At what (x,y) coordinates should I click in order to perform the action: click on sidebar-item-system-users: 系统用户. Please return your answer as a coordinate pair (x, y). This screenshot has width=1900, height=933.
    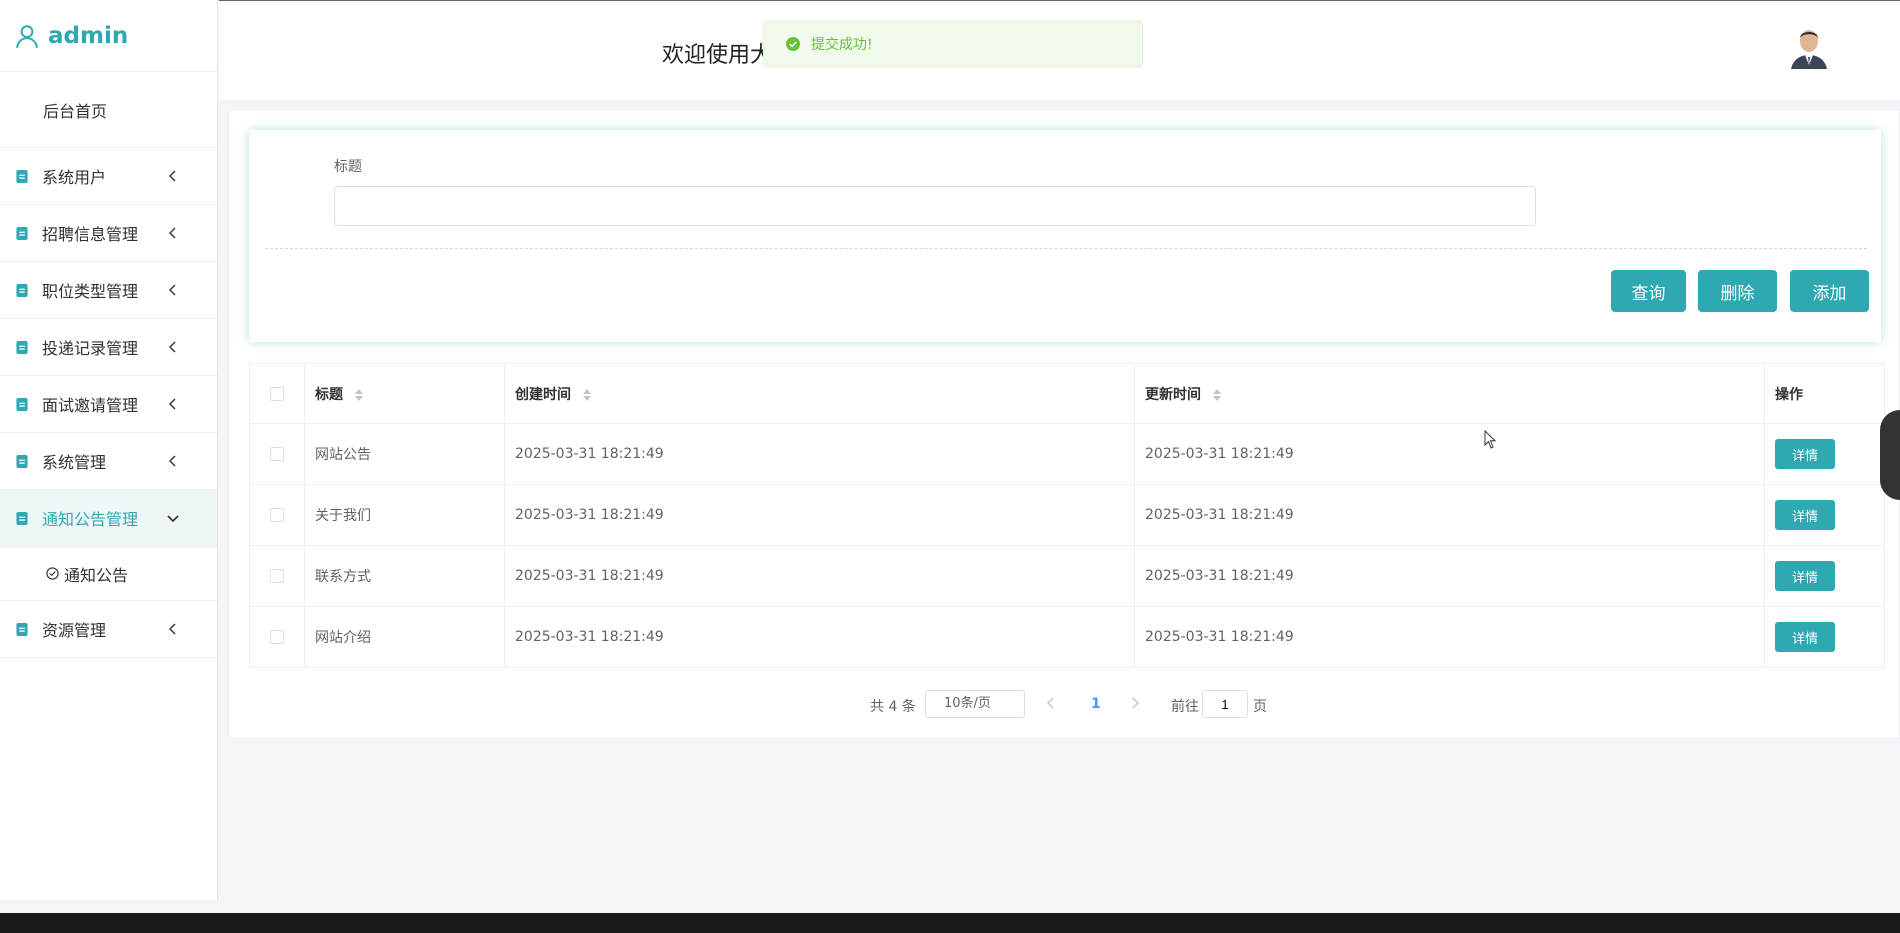
    Looking at the image, I should click on (108, 176).